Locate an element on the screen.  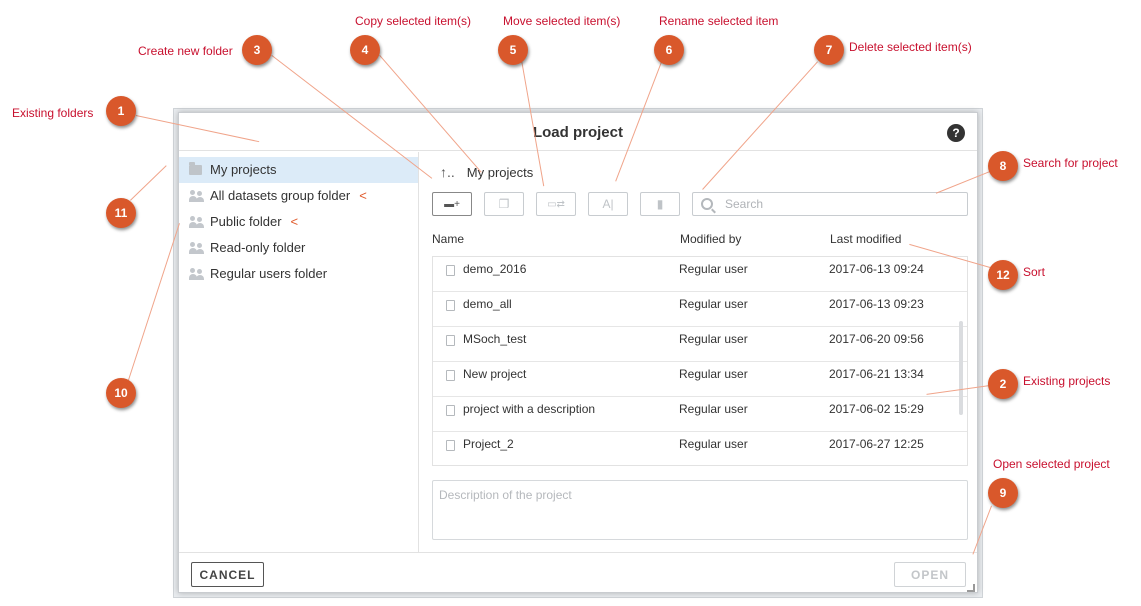
folder-item-3: Read-only folder is located at coordinates (298, 248).